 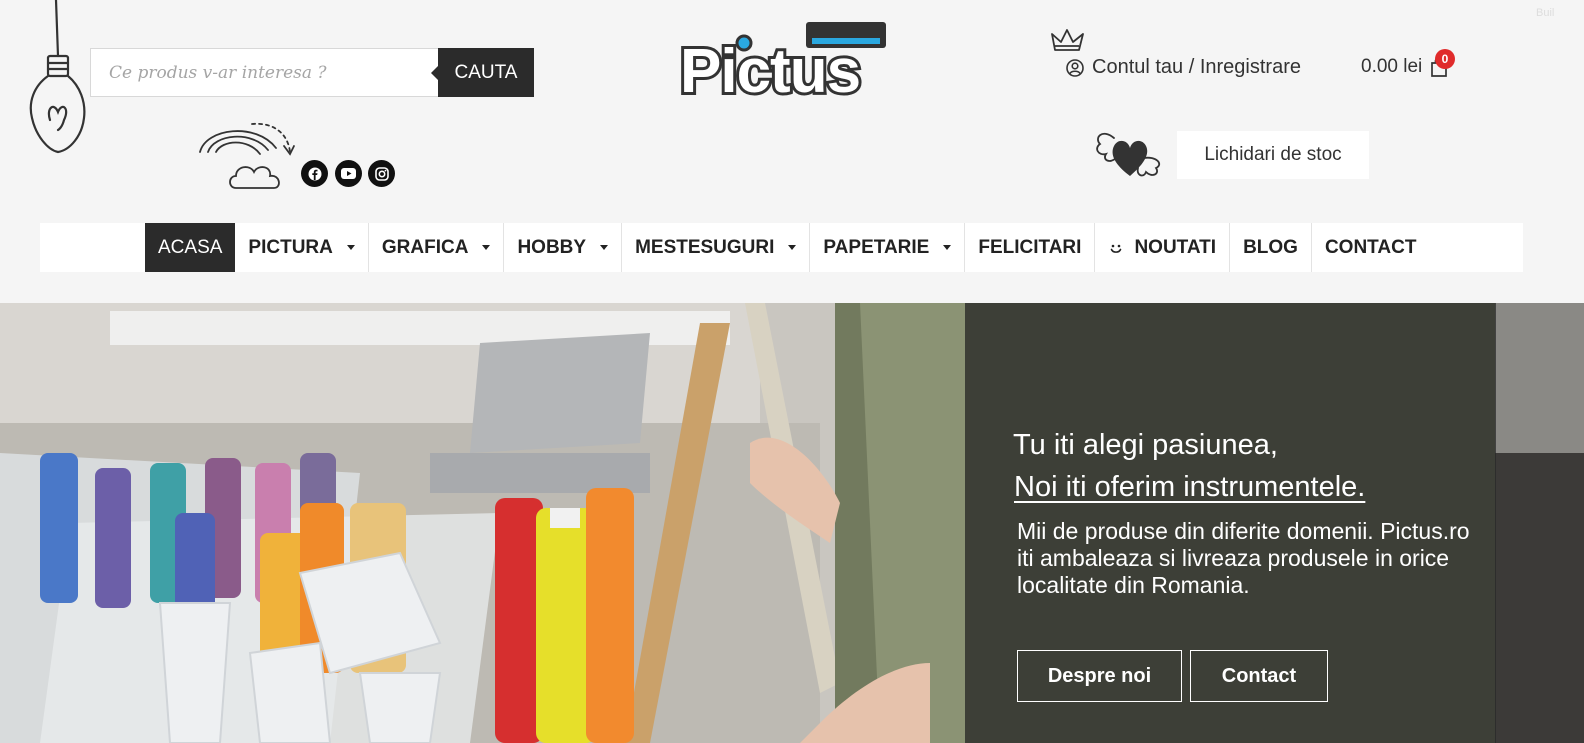 I want to click on search-button: CAUTA, so click(x=482, y=72).